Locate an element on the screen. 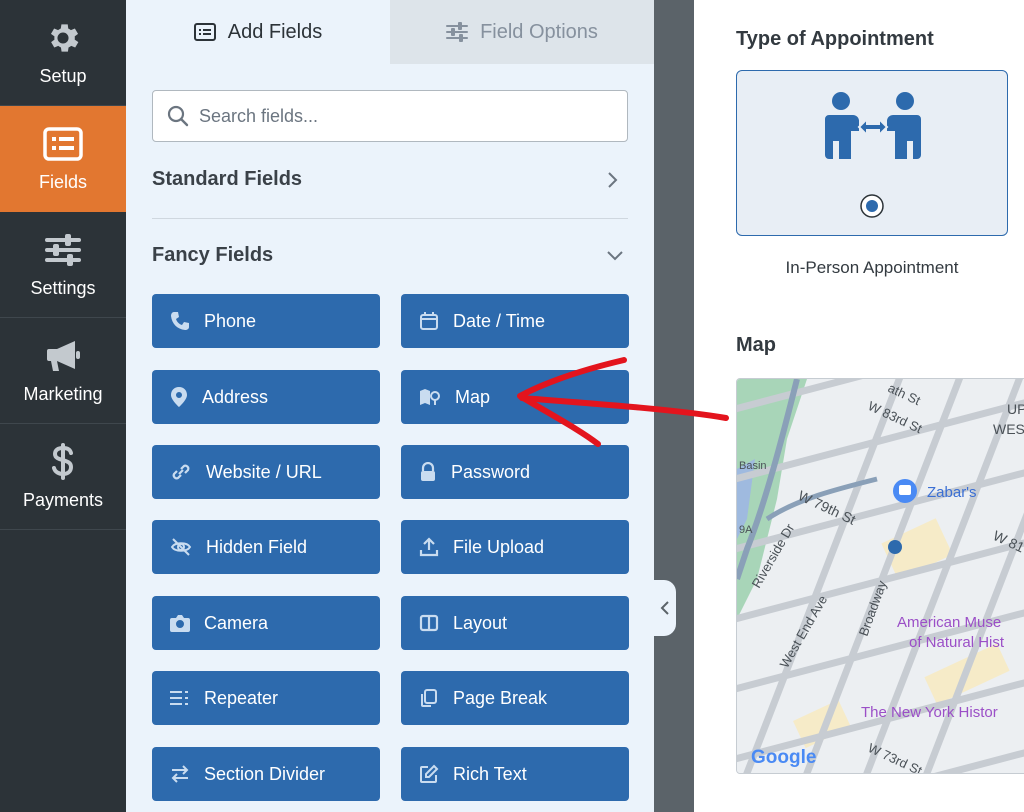  field-label: Phone is located at coordinates (230, 320).